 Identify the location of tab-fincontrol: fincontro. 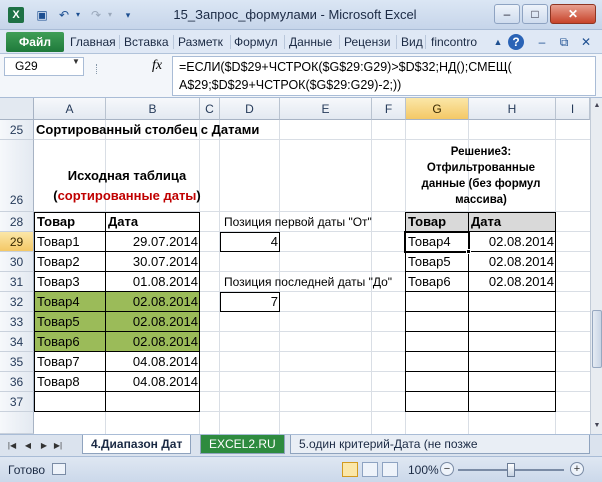
(454, 42).